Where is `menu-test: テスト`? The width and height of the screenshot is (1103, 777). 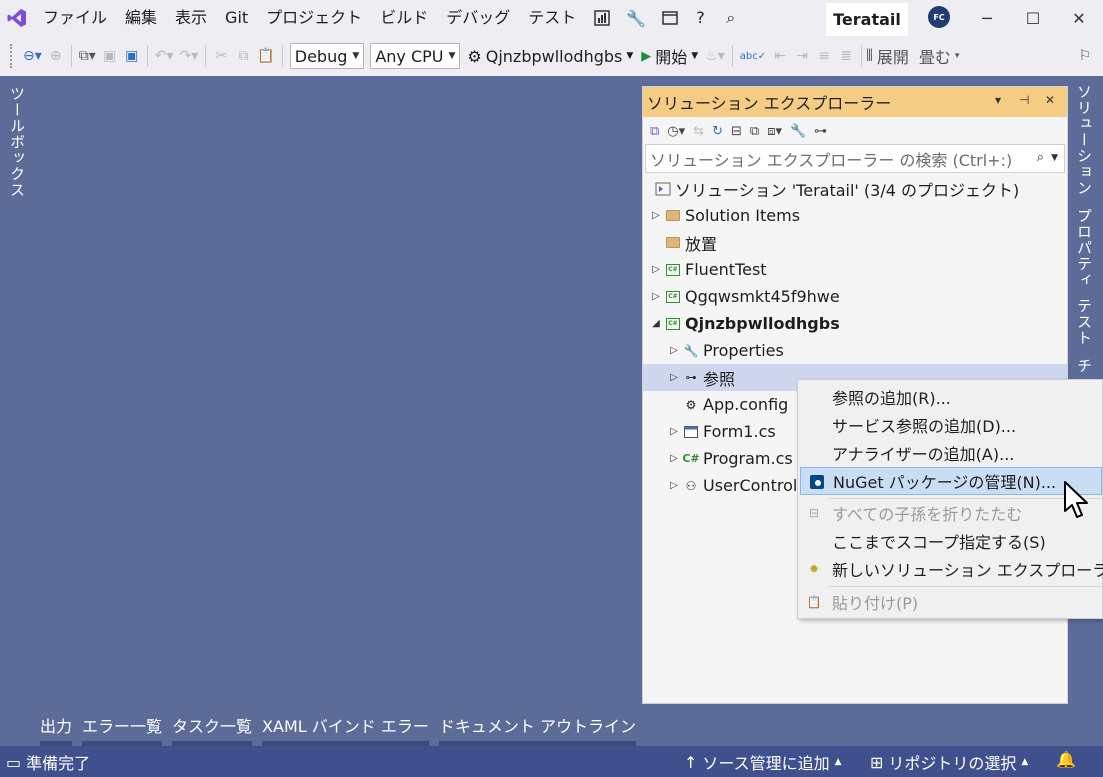
menu-test: テスト is located at coordinates (552, 18).